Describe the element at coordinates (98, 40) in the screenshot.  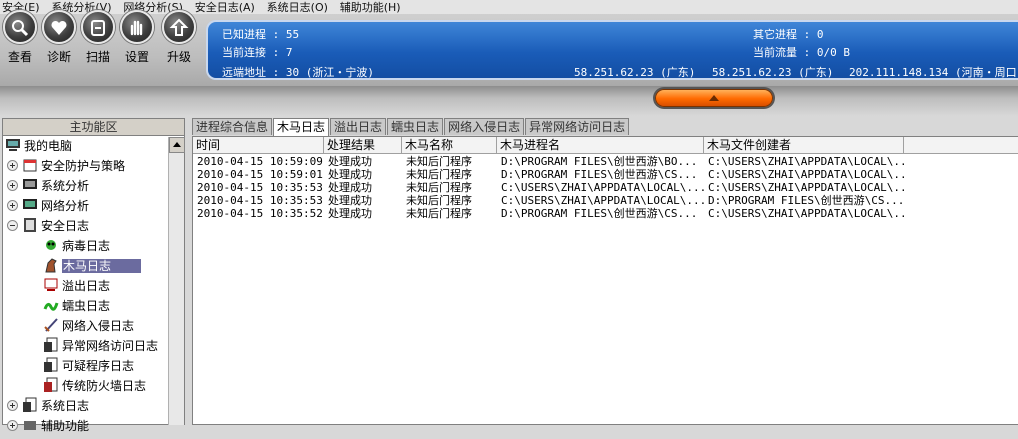
I see `scan-button: 扫描` at that location.